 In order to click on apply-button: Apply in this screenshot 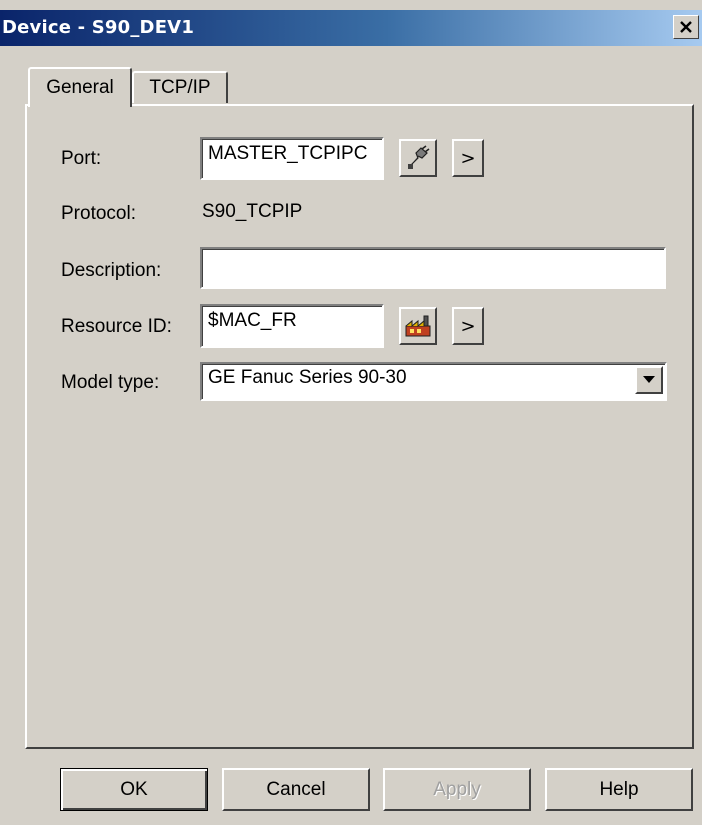, I will do `click(457, 789)`.